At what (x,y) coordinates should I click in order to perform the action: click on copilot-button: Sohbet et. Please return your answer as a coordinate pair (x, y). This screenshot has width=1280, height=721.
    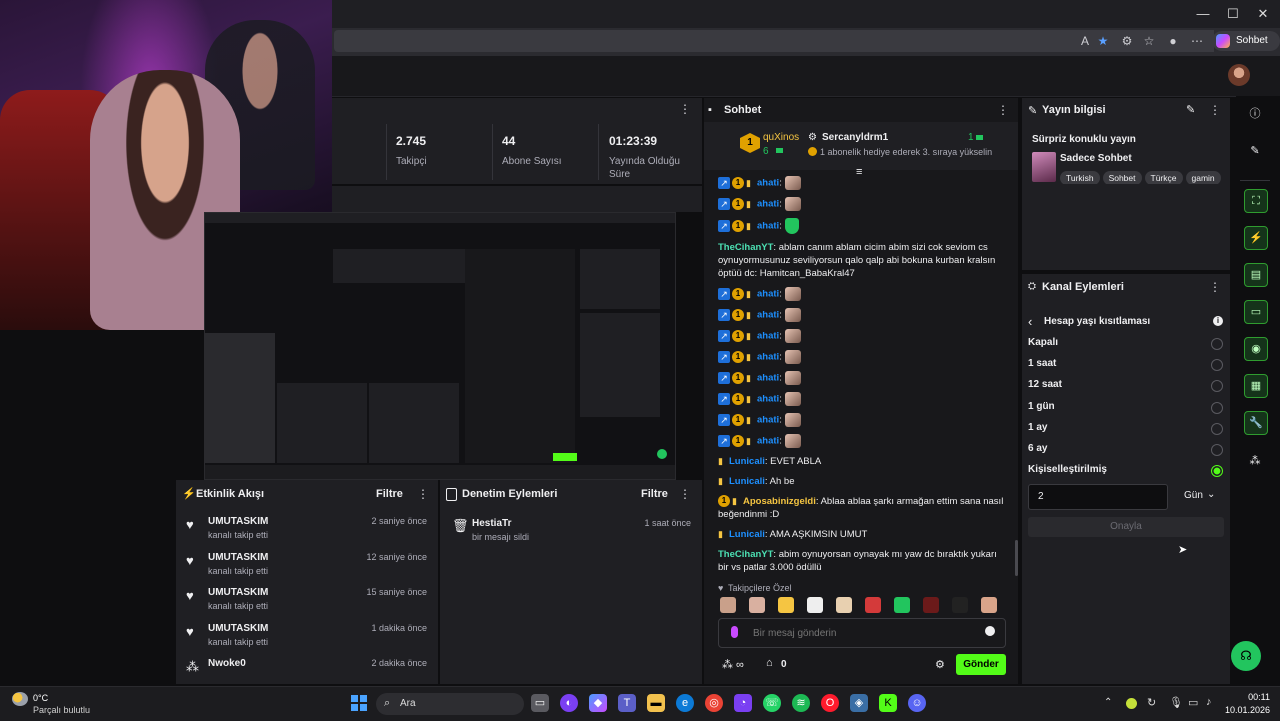
    Looking at the image, I should click on (1246, 48).